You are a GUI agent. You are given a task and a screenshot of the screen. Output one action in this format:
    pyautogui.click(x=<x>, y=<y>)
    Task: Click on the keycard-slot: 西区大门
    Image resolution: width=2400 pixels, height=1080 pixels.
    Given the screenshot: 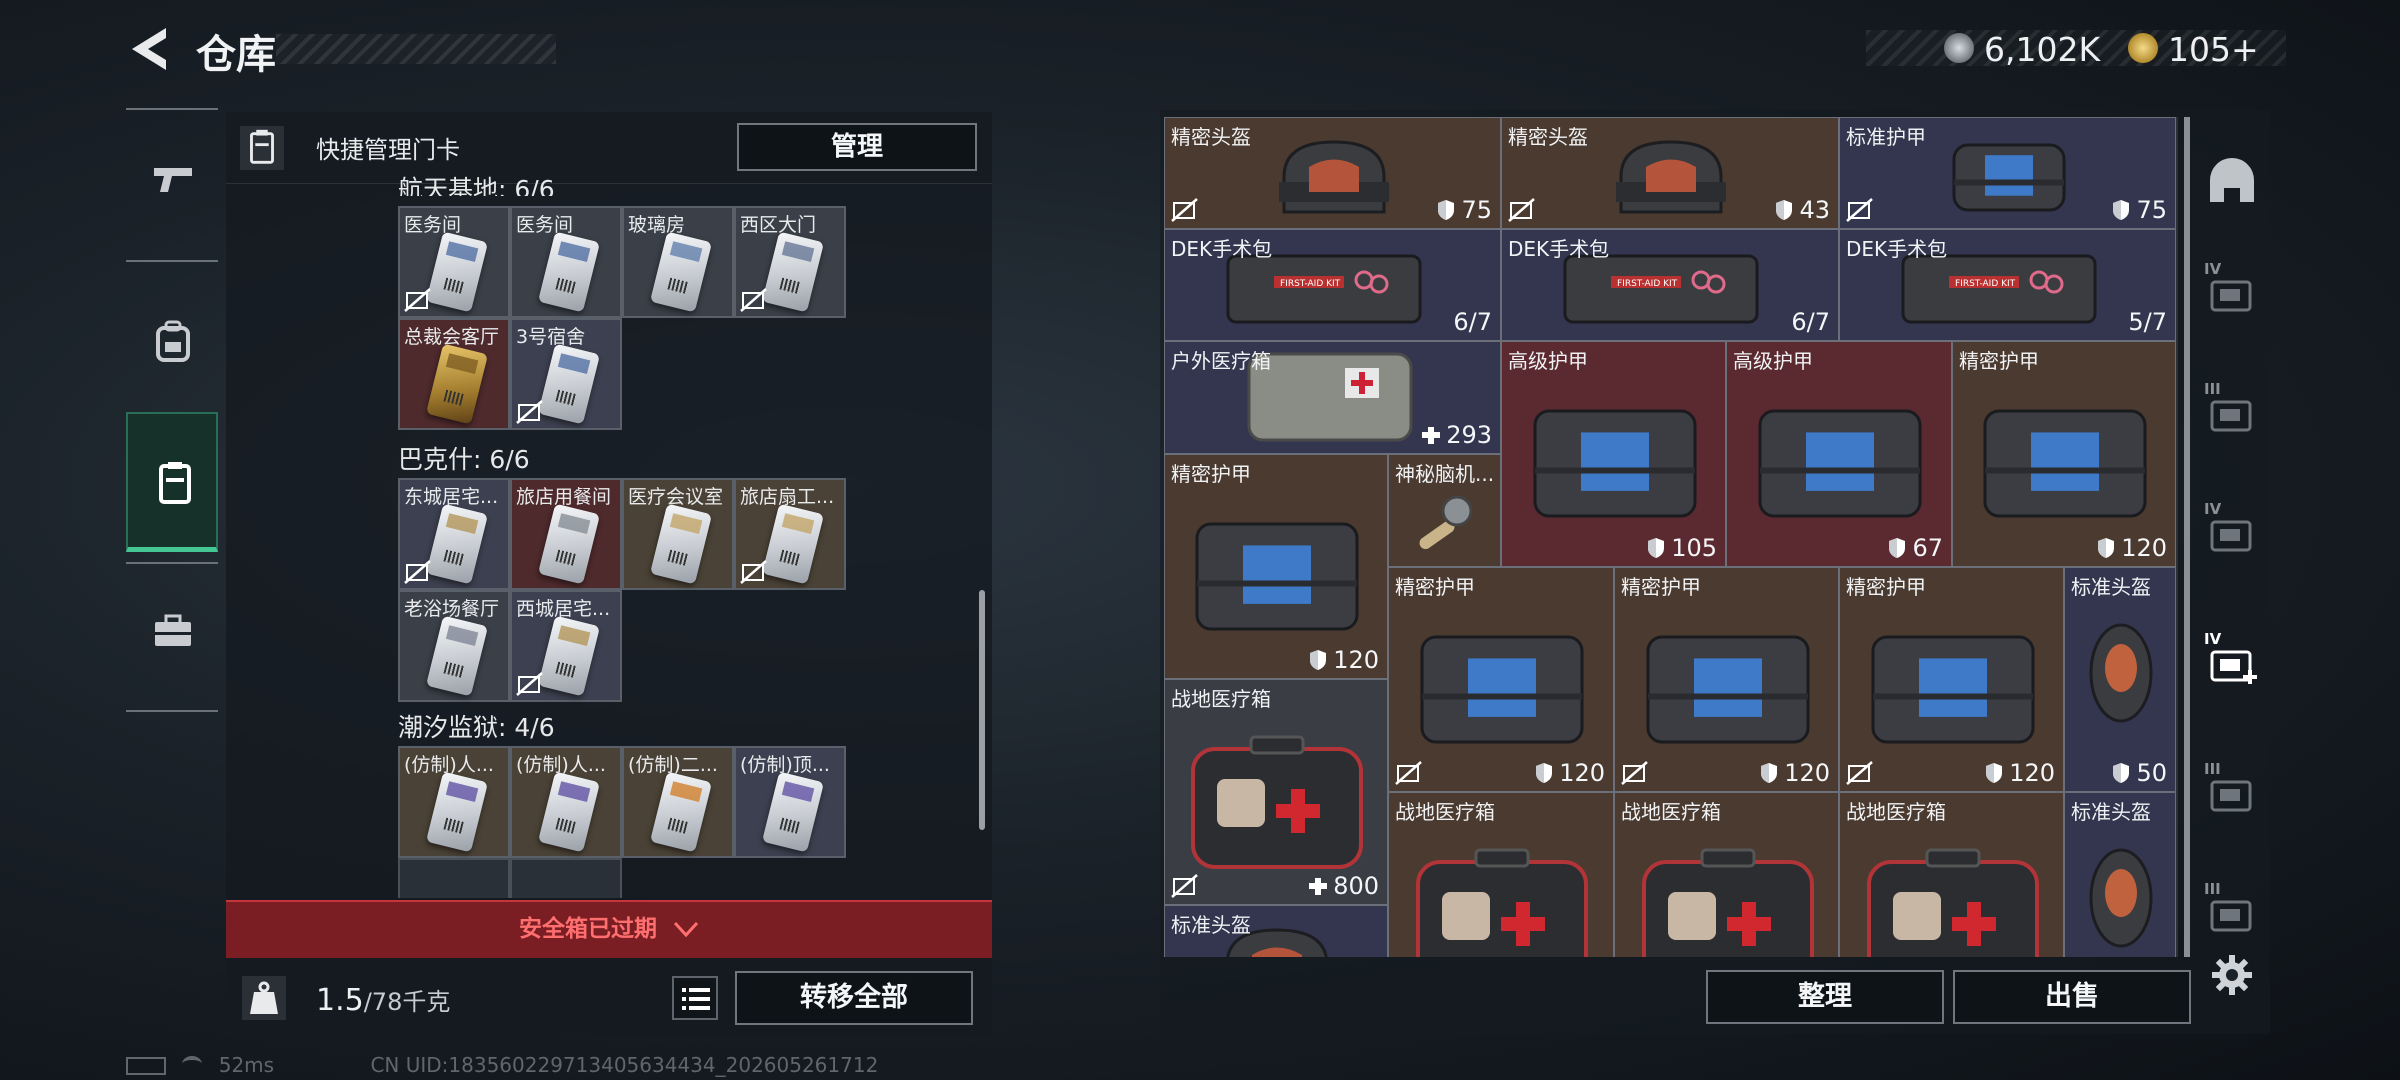 What is the action you would take?
    pyautogui.click(x=790, y=262)
    